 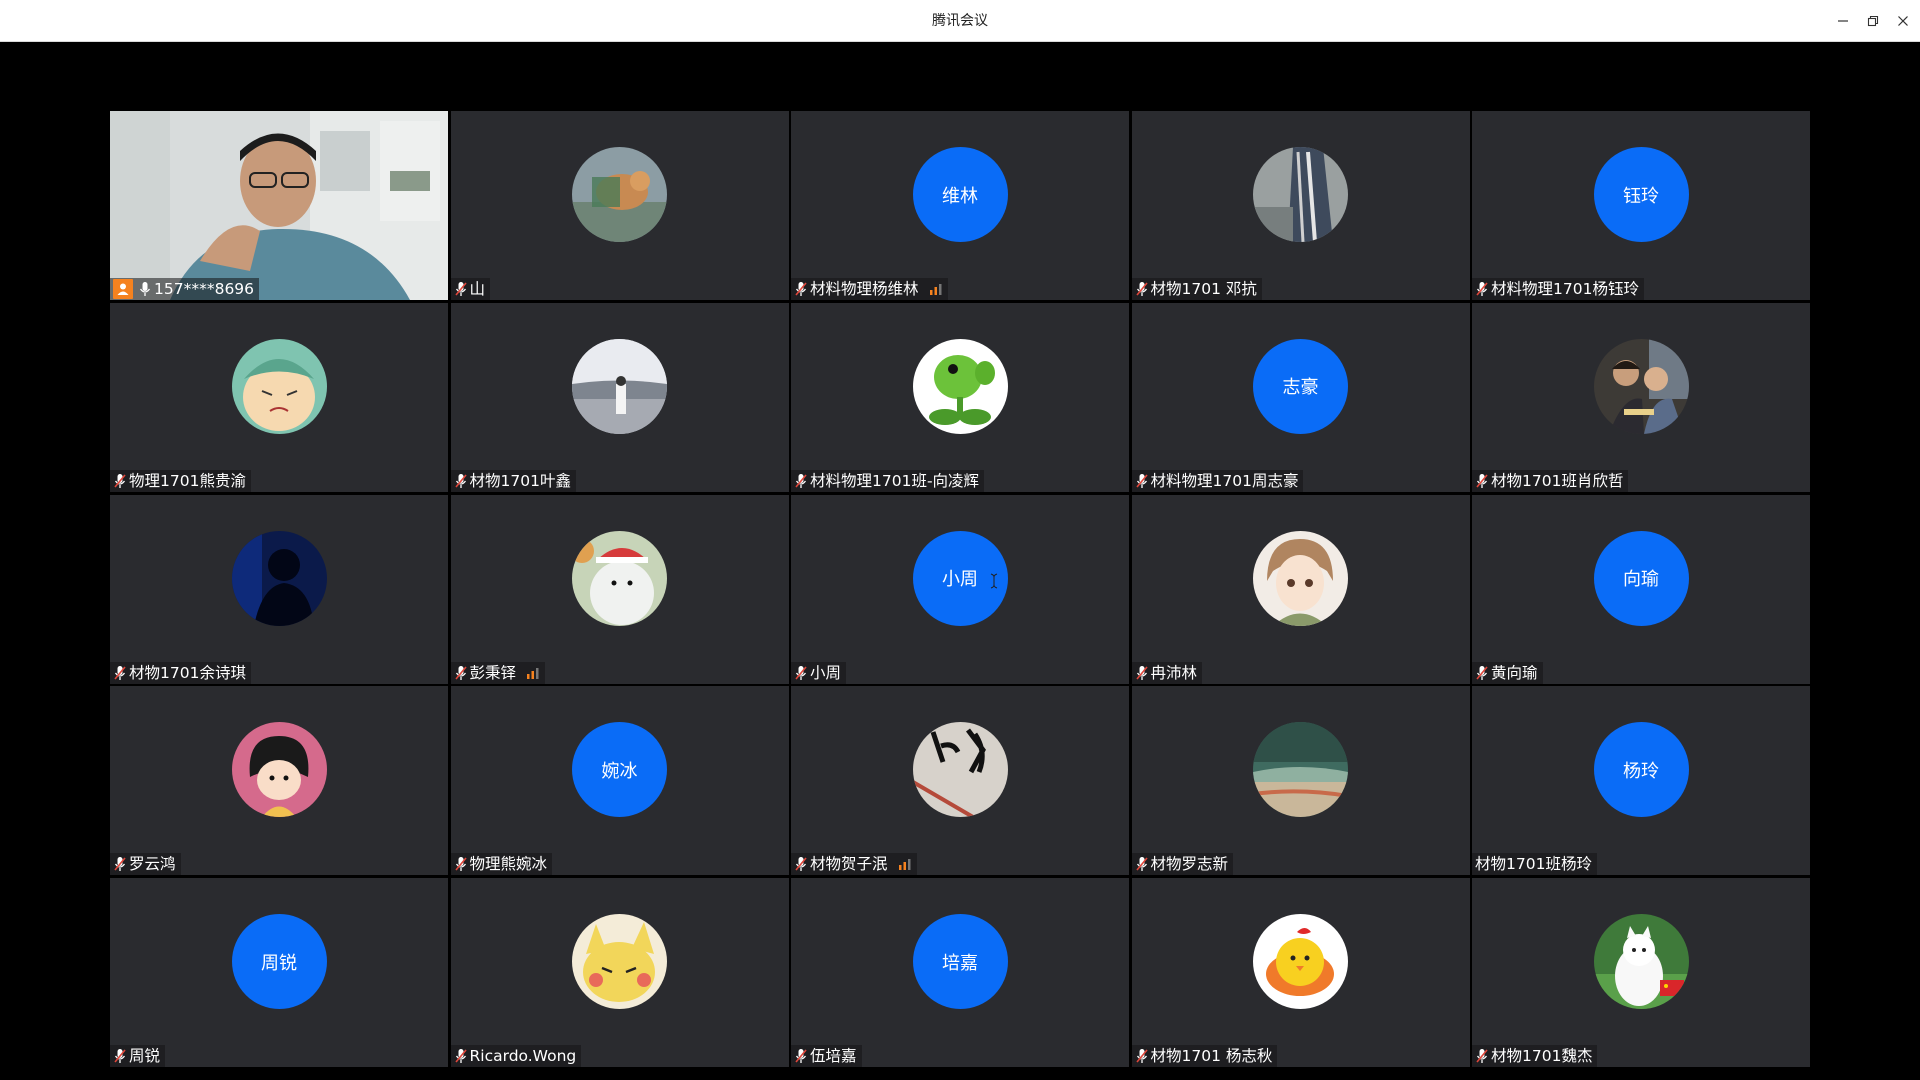 What do you see at coordinates (1514, 672) in the screenshot?
I see `participant-name: 黄向瑜` at bounding box center [1514, 672].